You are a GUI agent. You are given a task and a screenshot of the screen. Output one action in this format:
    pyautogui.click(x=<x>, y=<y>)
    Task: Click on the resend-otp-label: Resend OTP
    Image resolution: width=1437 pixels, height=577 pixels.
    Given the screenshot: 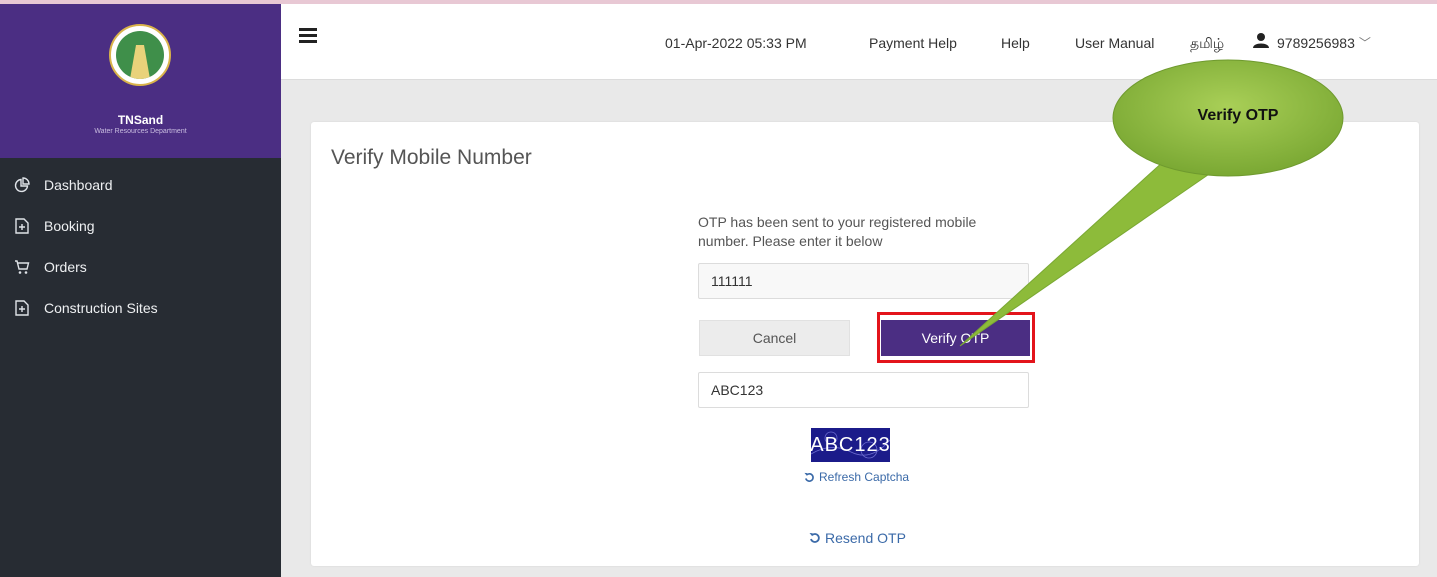 What is the action you would take?
    pyautogui.click(x=865, y=538)
    